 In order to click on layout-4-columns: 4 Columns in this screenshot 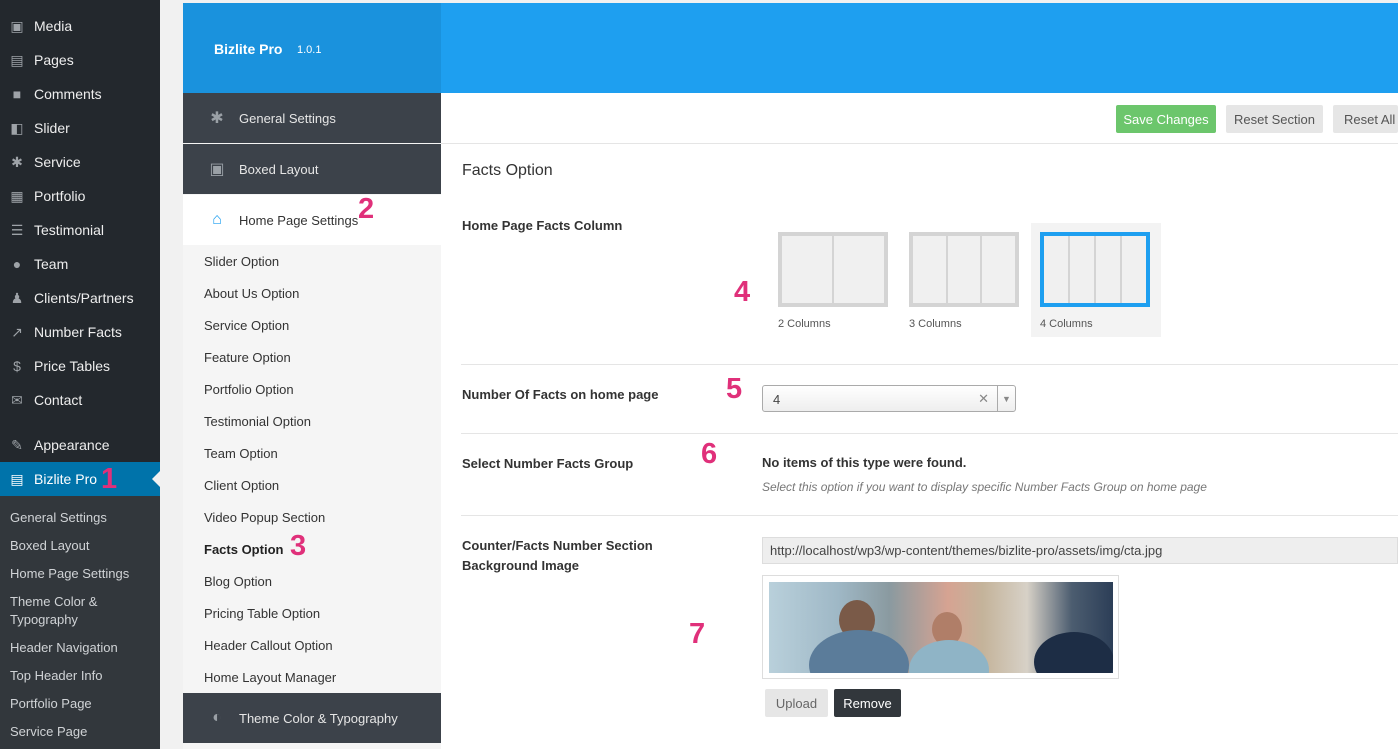, I will do `click(1096, 280)`.